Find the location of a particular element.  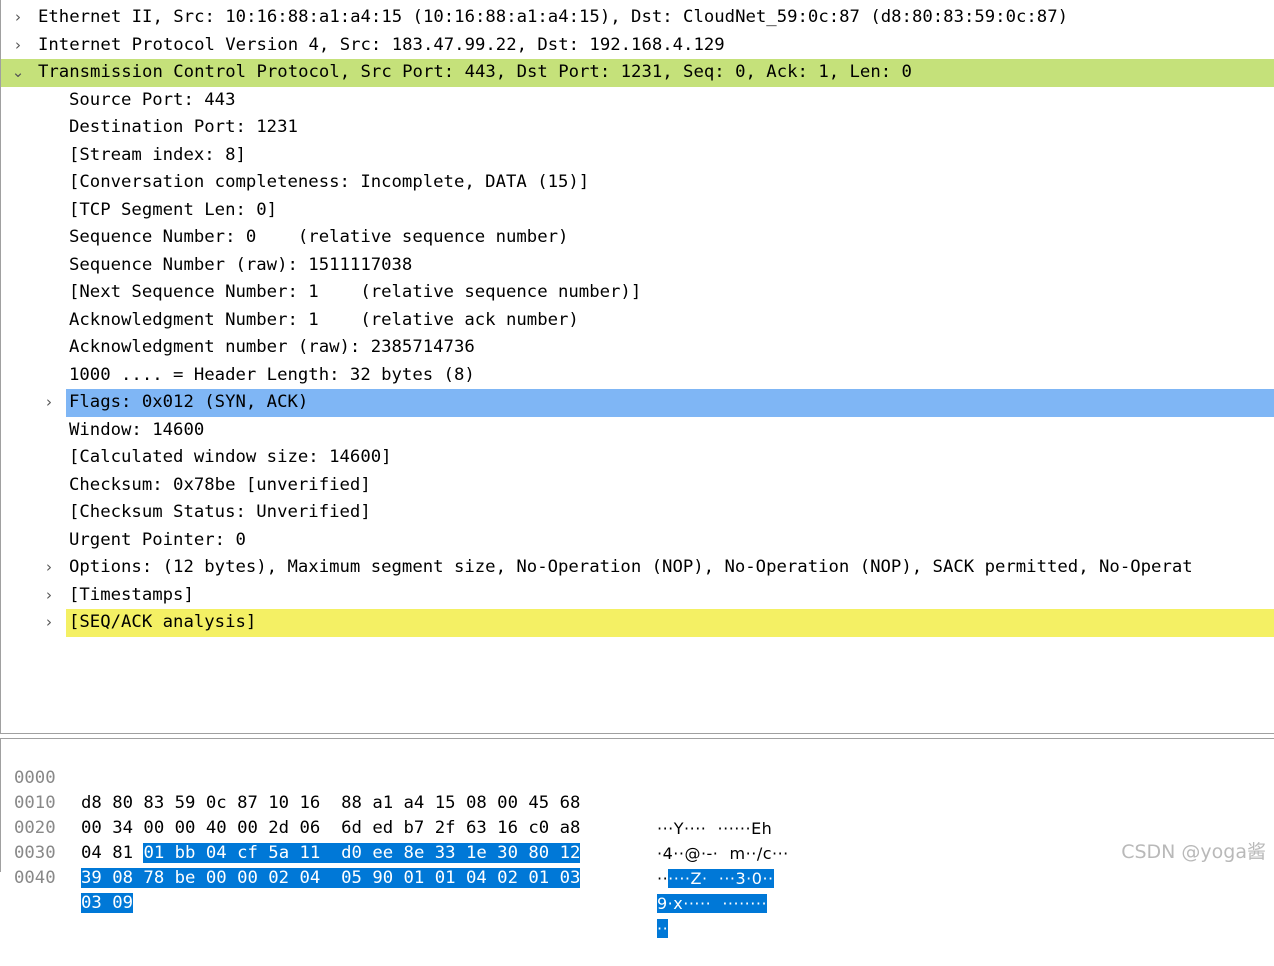

field-label: [Stream index: 8] is located at coordinates (157, 154).